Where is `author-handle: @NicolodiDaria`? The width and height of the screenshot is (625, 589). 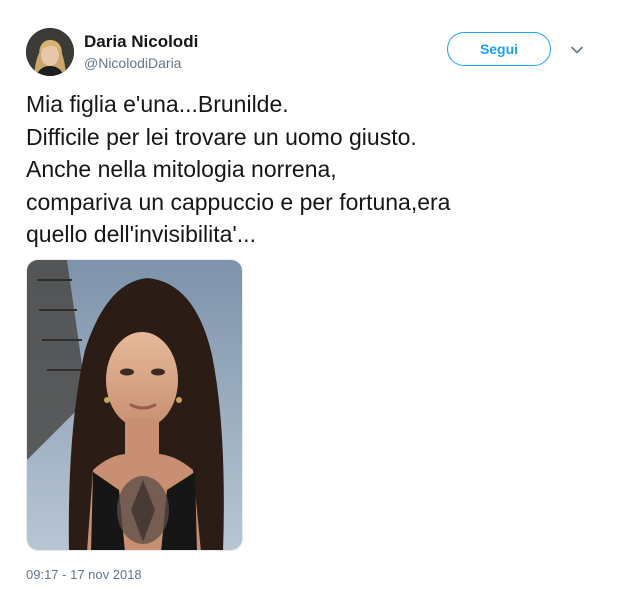
author-handle: @NicolodiDaria is located at coordinates (132, 63).